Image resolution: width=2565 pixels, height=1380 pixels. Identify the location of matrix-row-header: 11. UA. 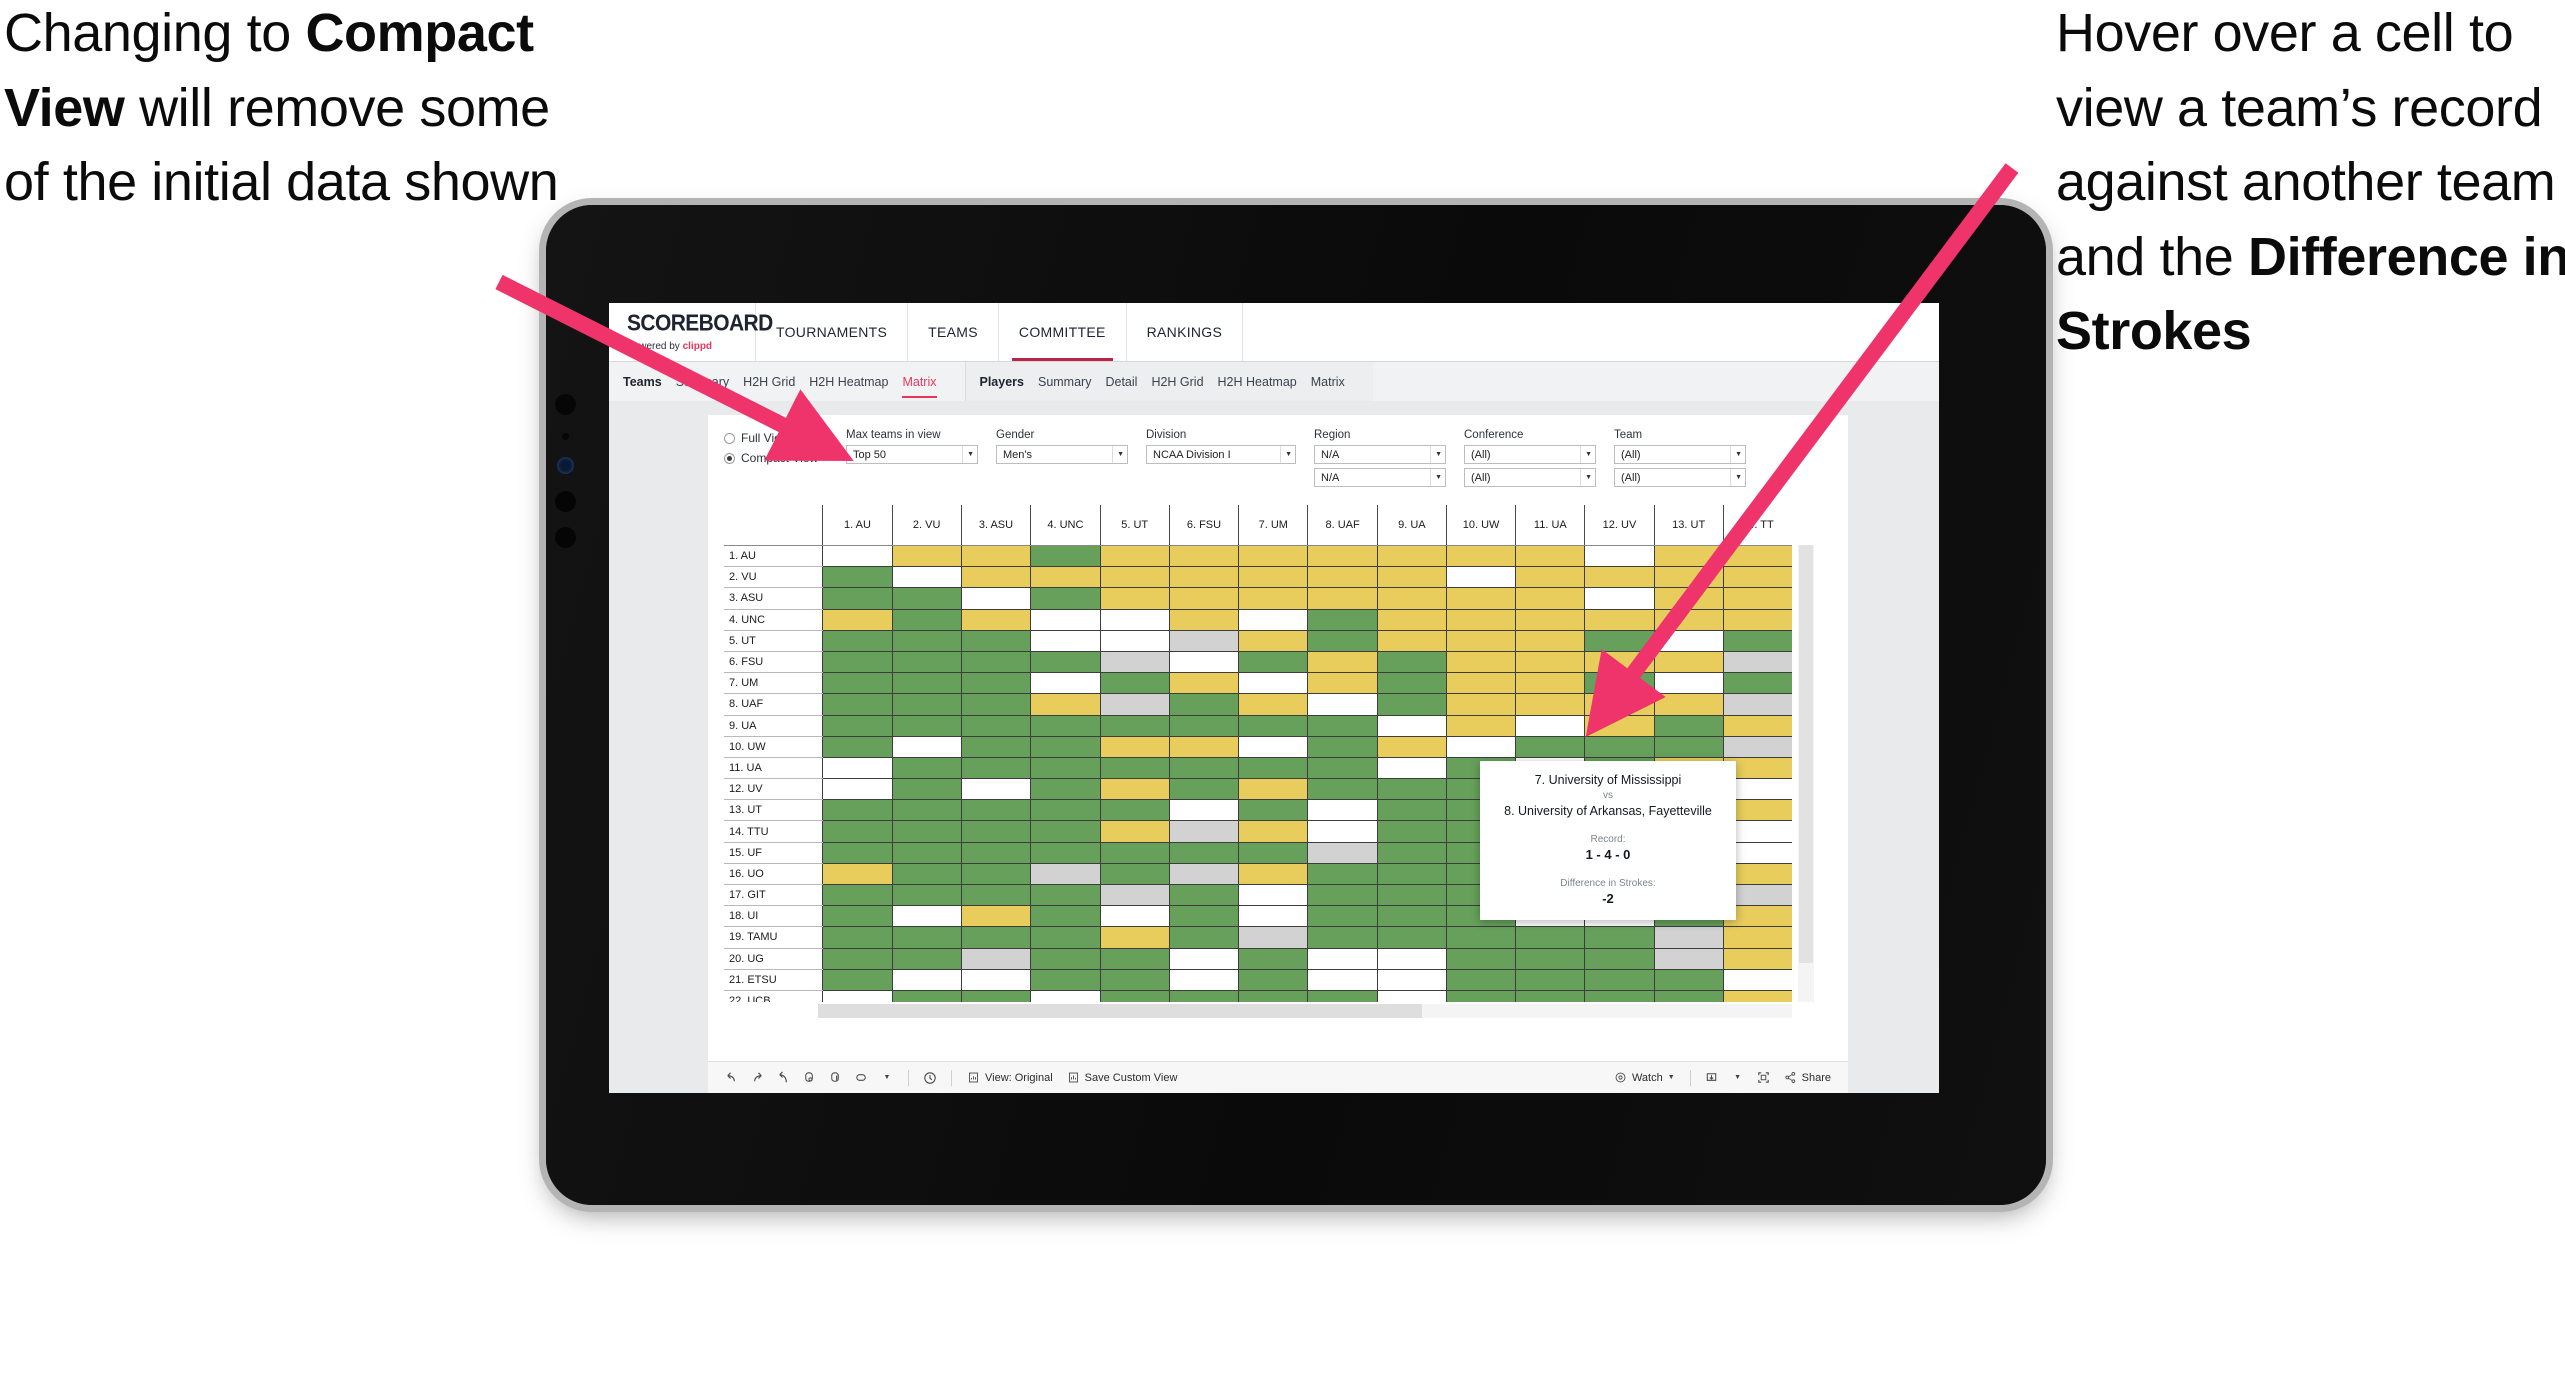
(773, 768).